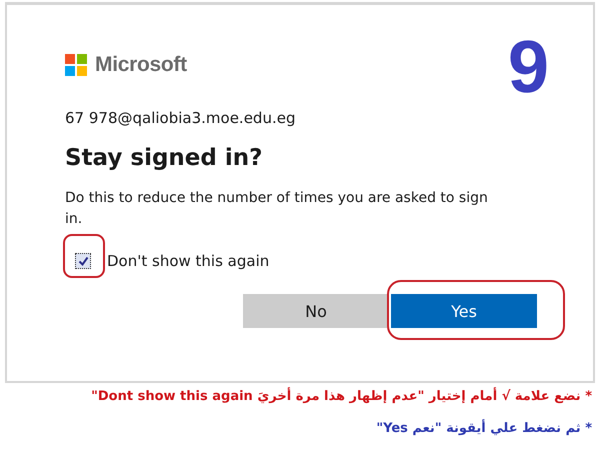  What do you see at coordinates (76, 65) in the screenshot?
I see `logo-icon` at bounding box center [76, 65].